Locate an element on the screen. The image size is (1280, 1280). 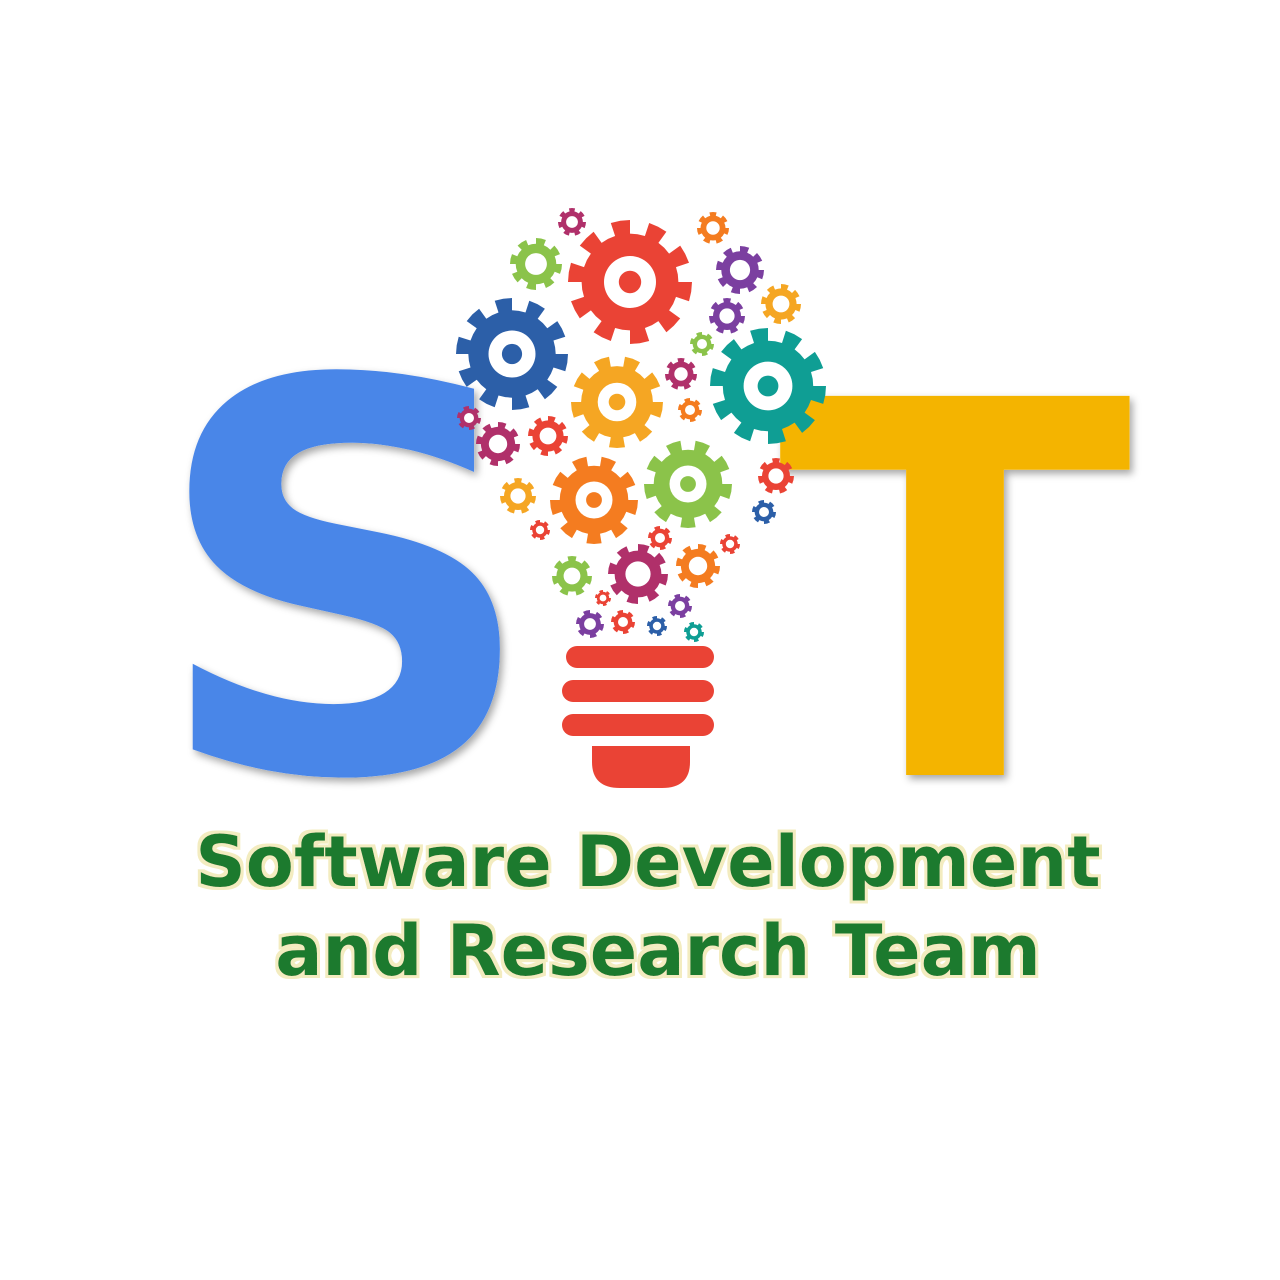
tagline-line-1: Software Development is located at coordinates (647, 862).